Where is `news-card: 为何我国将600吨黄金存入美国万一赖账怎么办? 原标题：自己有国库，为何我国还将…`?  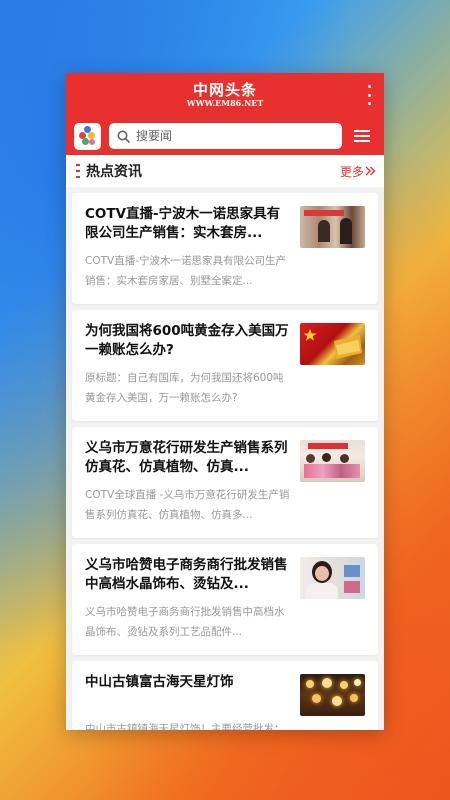 news-card: 为何我国将600吨黄金存入美国万一赖账怎么办? 原标题：自己有国库，为何我国还将… is located at coordinates (225, 365).